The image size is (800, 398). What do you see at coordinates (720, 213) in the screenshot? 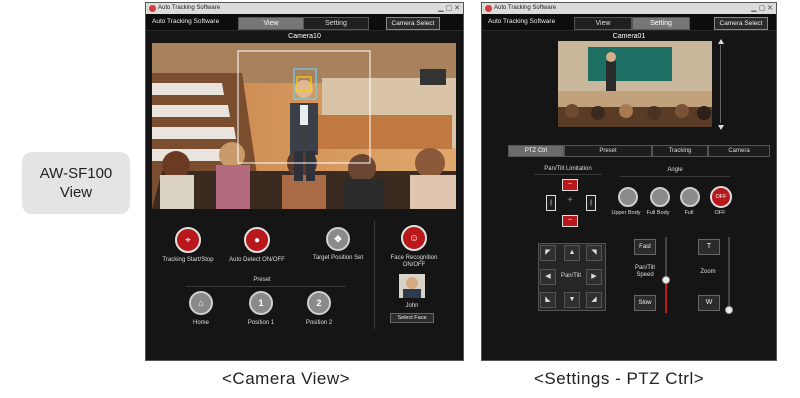
I see `angle-label-off: OFF` at bounding box center [720, 213].